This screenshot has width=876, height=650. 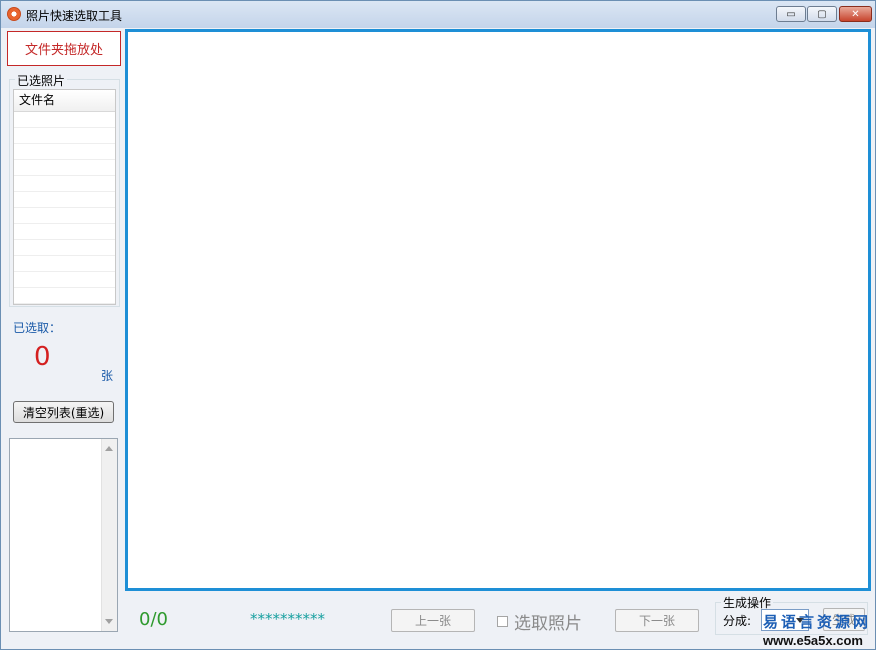 I want to click on log-textarea, so click(x=63, y=535).